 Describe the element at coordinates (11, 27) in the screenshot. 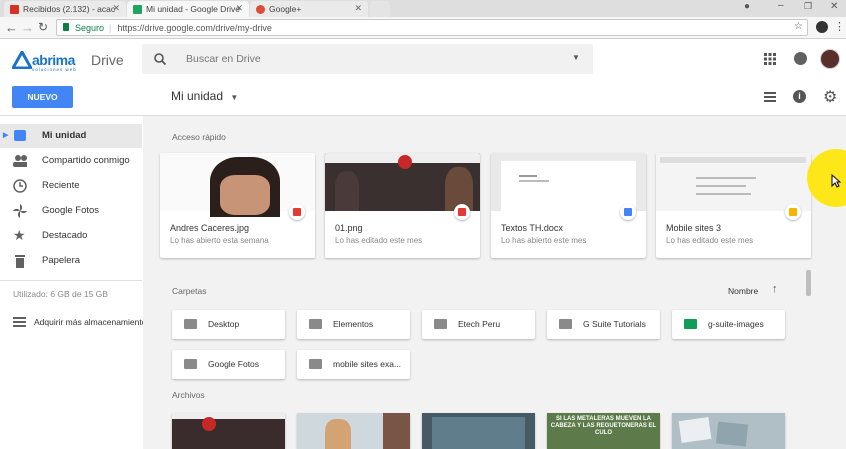

I see `back-icon: ←` at that location.